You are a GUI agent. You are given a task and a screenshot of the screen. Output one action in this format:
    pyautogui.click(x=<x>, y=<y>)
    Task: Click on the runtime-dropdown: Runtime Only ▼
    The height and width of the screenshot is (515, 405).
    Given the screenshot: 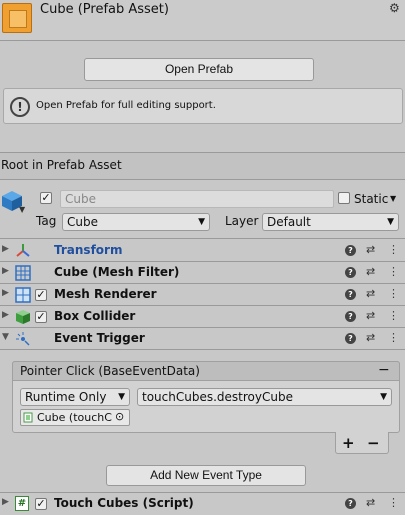 What is the action you would take?
    pyautogui.click(x=75, y=397)
    